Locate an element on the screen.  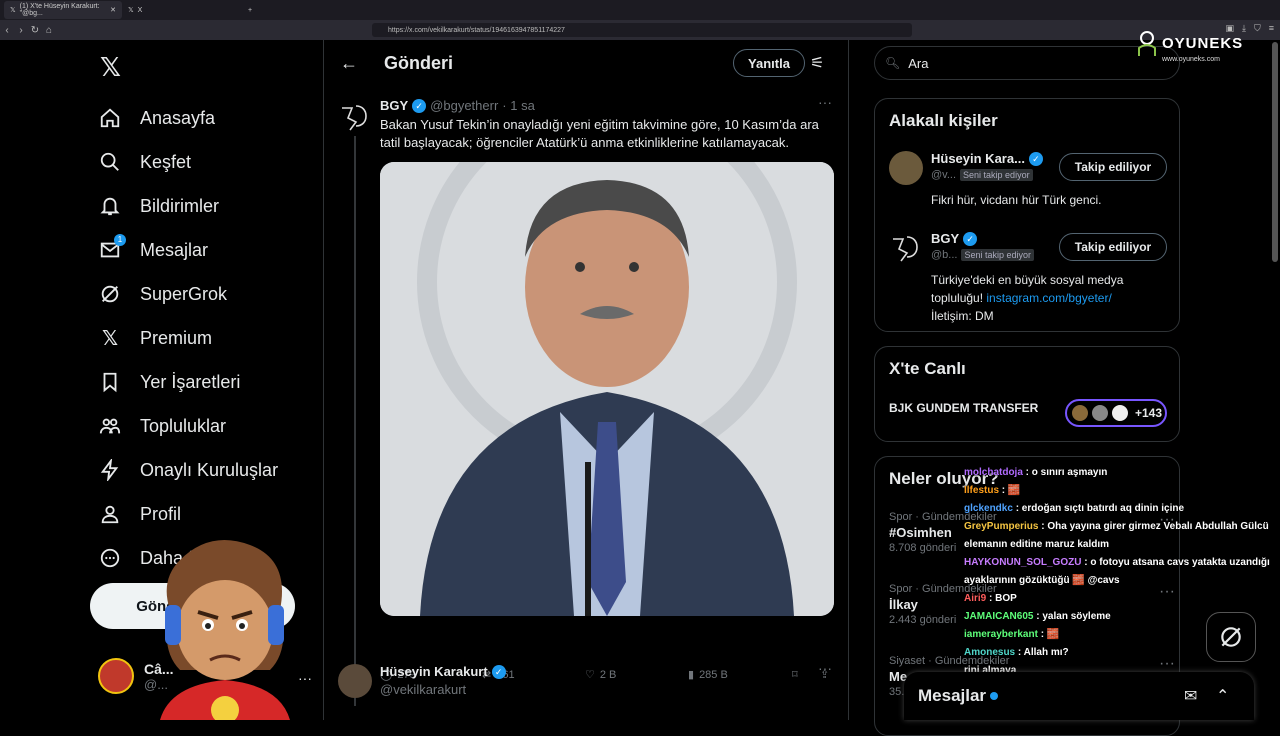
bookmark-icon is located at coordinates (110, 382).